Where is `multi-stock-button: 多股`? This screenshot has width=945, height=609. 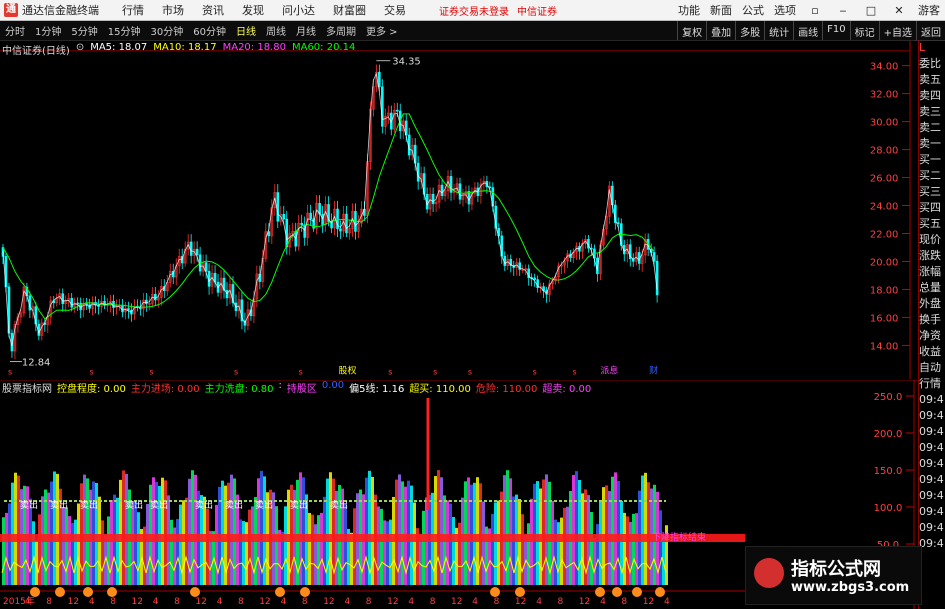
multi-stock-button: 多股 is located at coordinates (749, 30).